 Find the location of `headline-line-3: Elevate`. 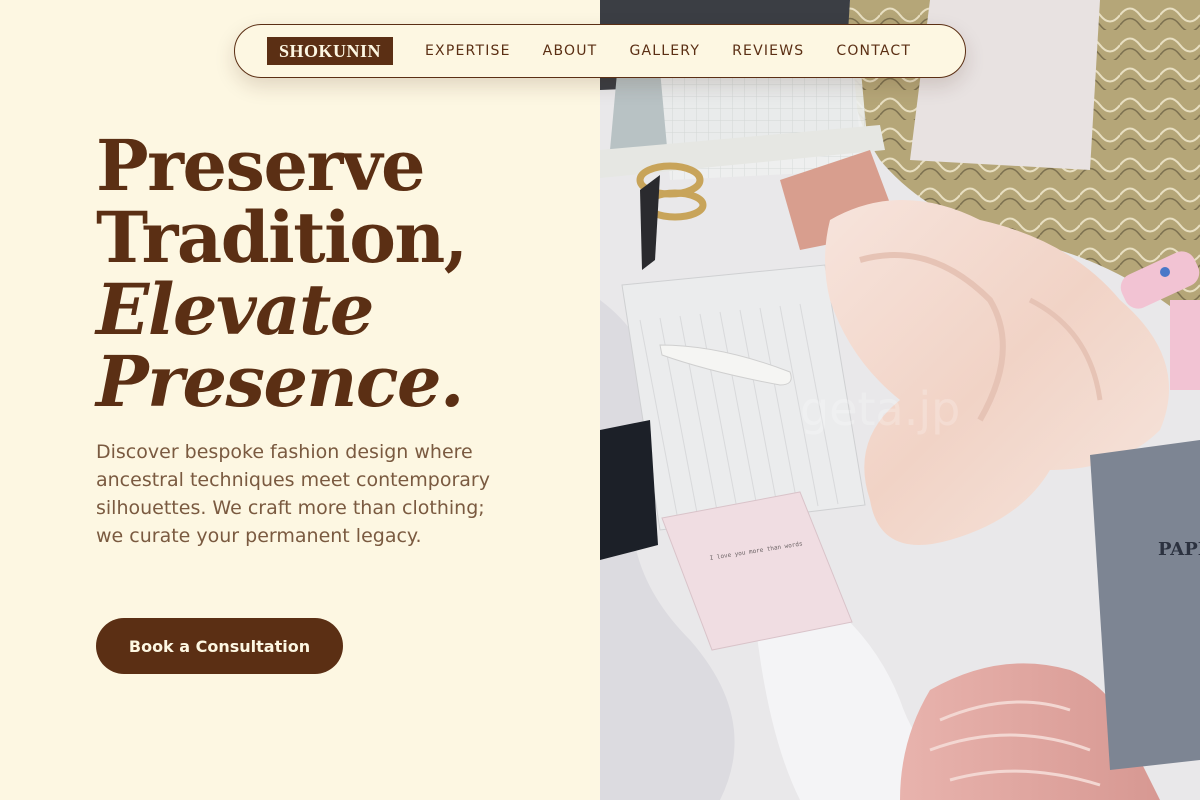

headline-line-3: Elevate is located at coordinates (235, 309).